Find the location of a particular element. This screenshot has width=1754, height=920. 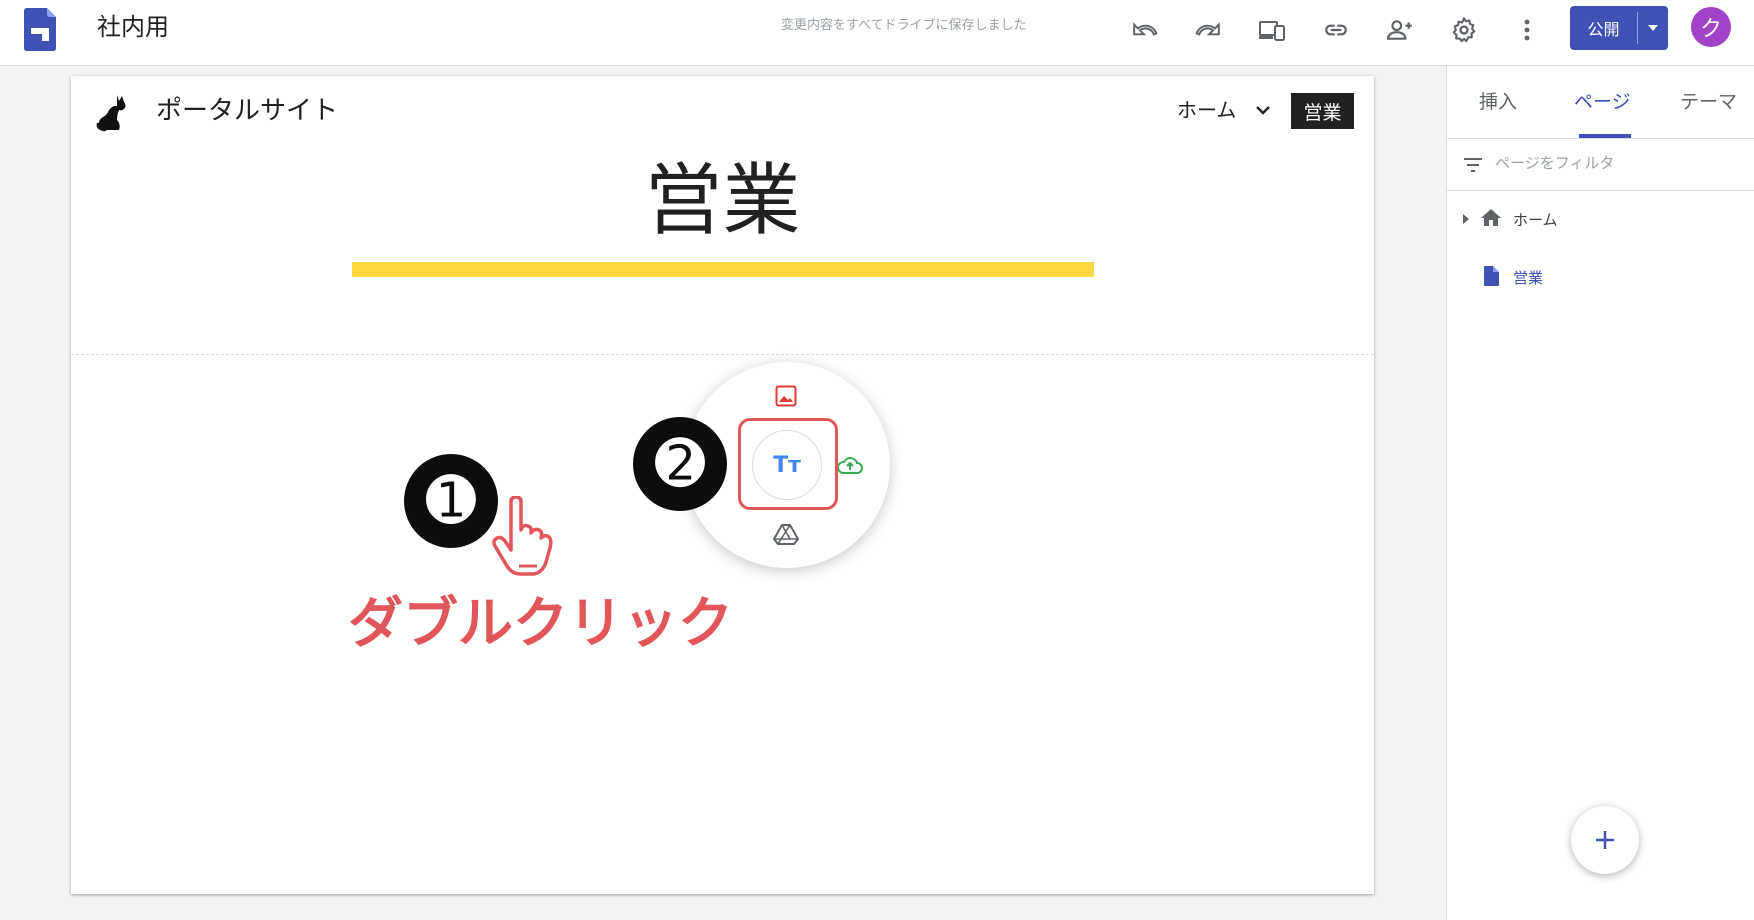

site-name: ポータルサイト is located at coordinates (247, 111).